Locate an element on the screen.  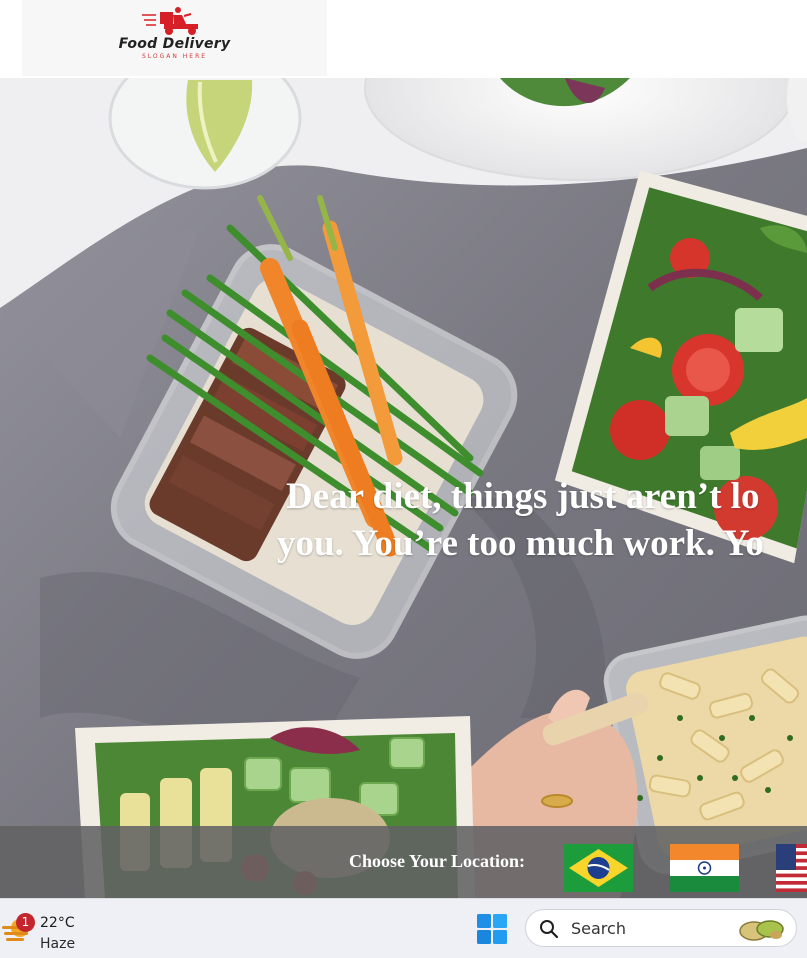
search-label: Search is located at coordinates (598, 928).